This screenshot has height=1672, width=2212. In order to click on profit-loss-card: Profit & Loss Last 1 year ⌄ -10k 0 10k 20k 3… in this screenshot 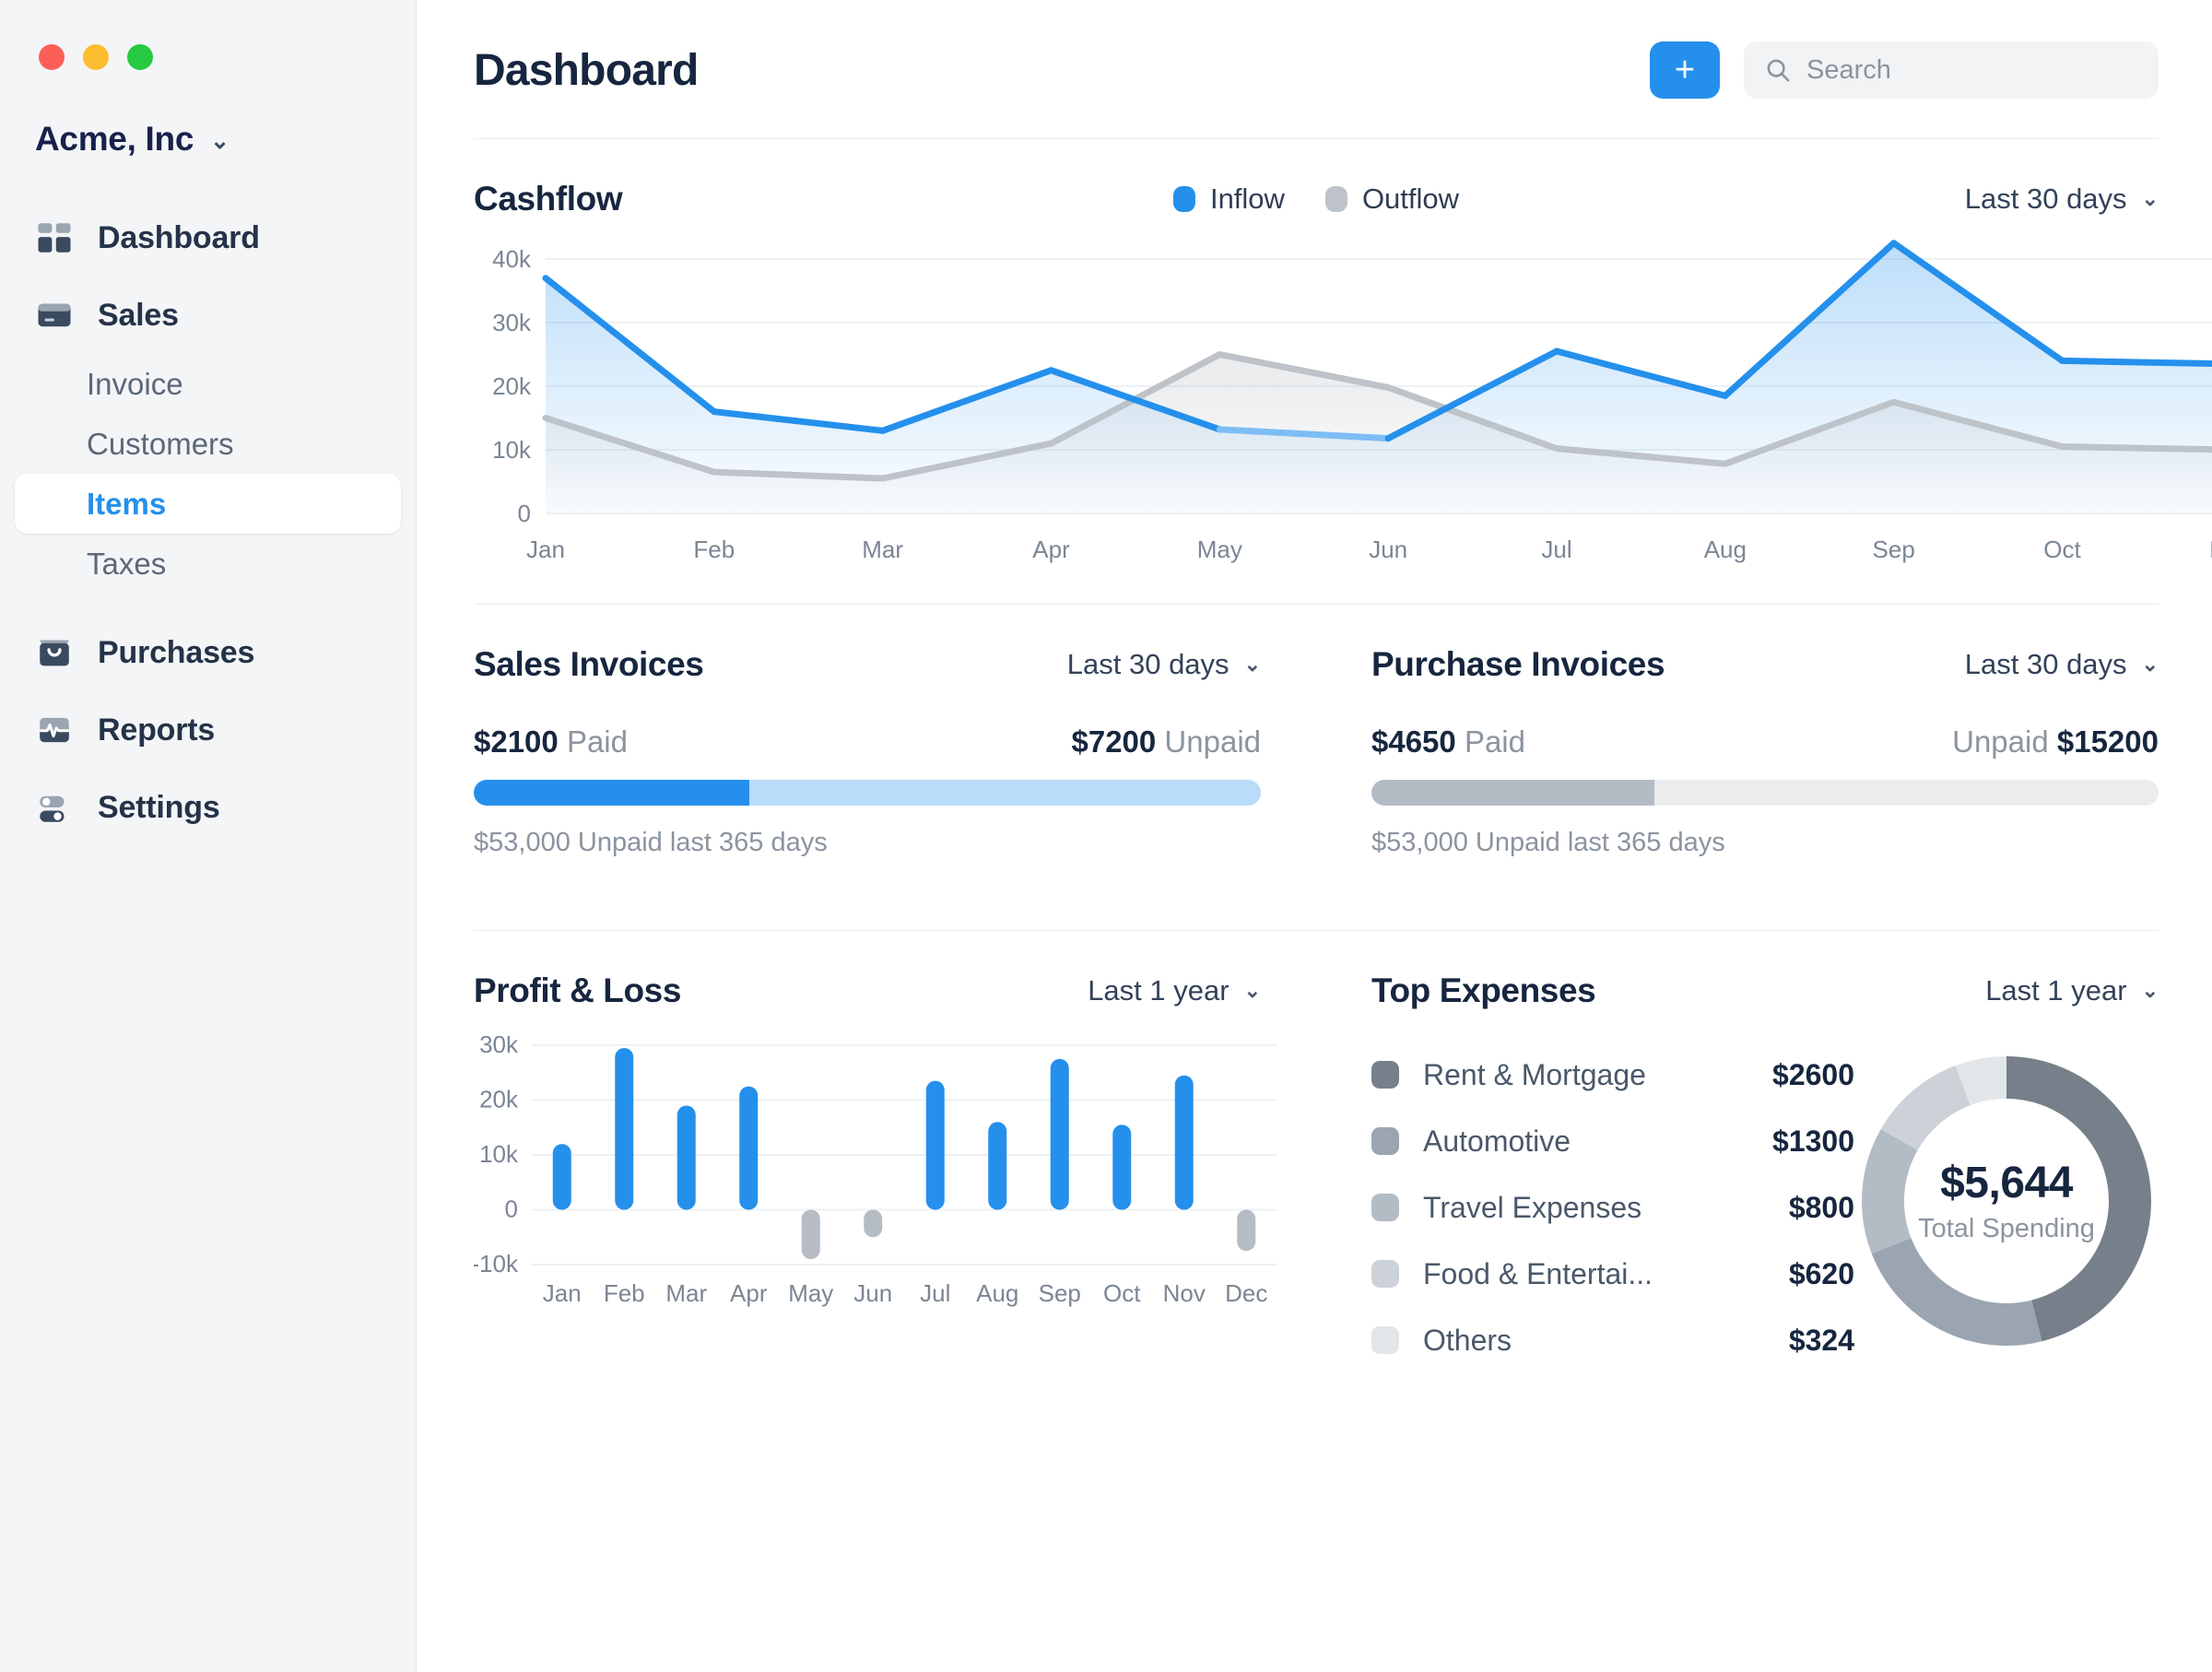, I will do `click(895, 1152)`.